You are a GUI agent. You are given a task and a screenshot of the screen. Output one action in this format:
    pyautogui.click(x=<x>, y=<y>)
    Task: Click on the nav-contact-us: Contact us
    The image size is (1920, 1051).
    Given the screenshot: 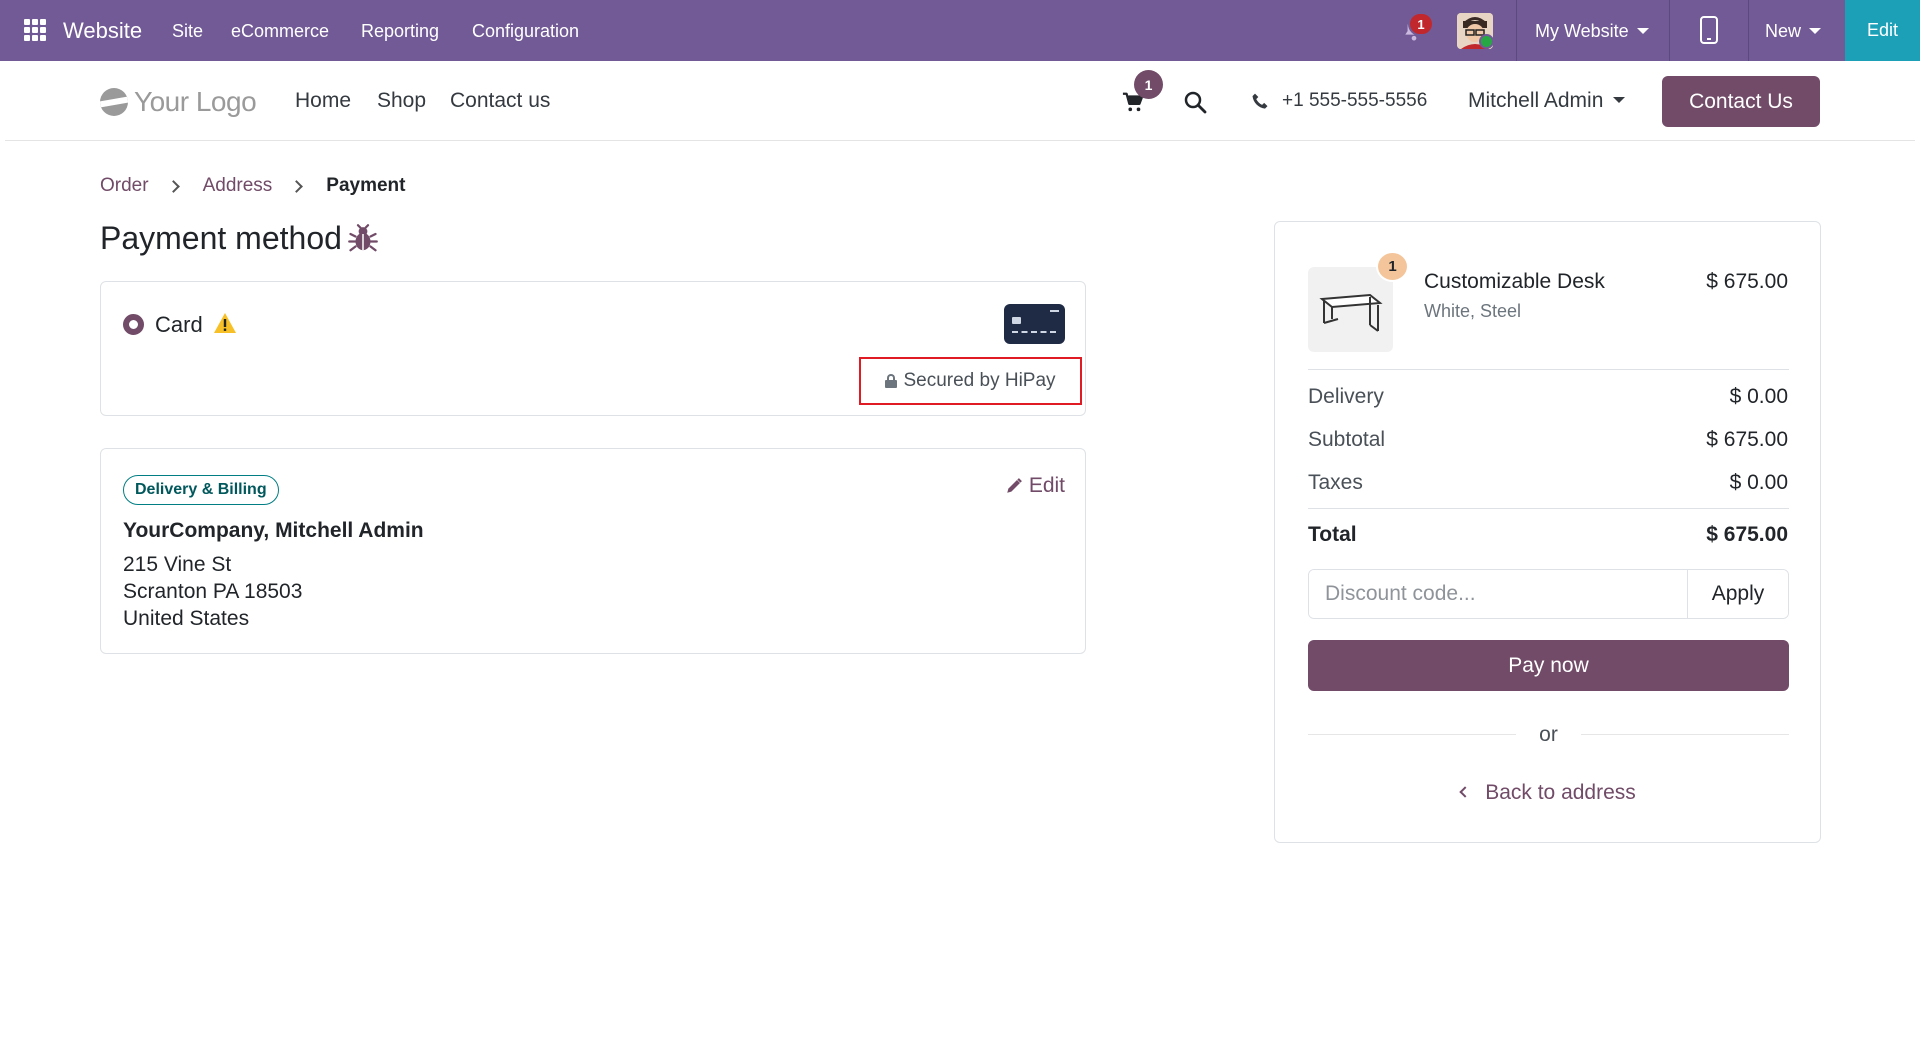 What is the action you would take?
    pyautogui.click(x=500, y=101)
    